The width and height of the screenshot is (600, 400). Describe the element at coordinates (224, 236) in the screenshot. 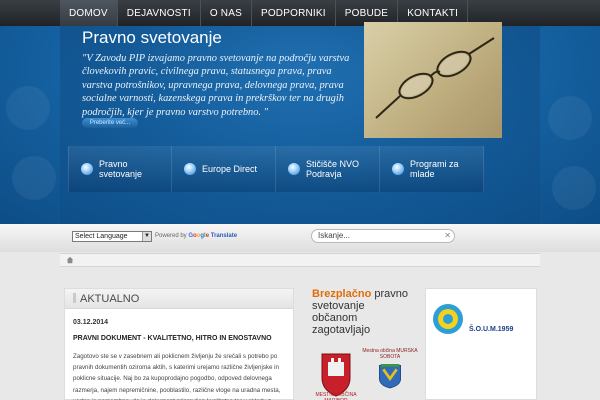

I see `translate-link: Translate` at that location.